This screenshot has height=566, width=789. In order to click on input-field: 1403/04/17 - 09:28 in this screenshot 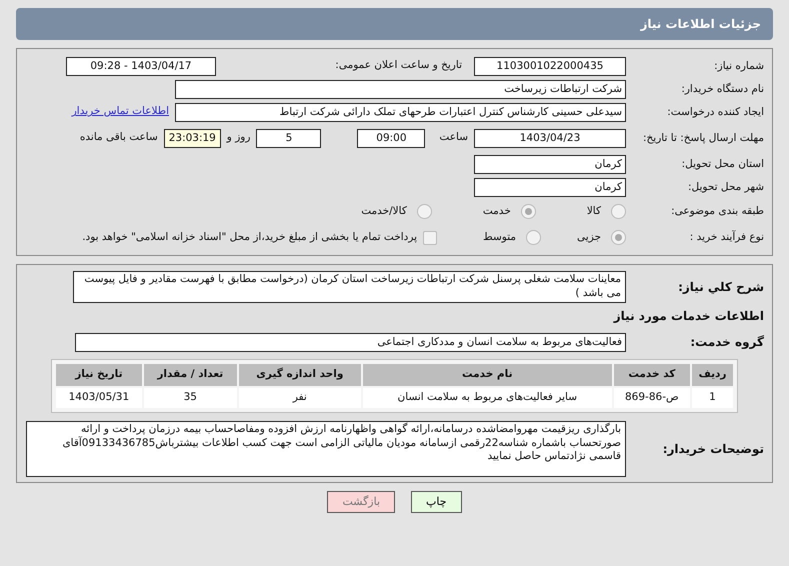, I will do `click(141, 66)`.